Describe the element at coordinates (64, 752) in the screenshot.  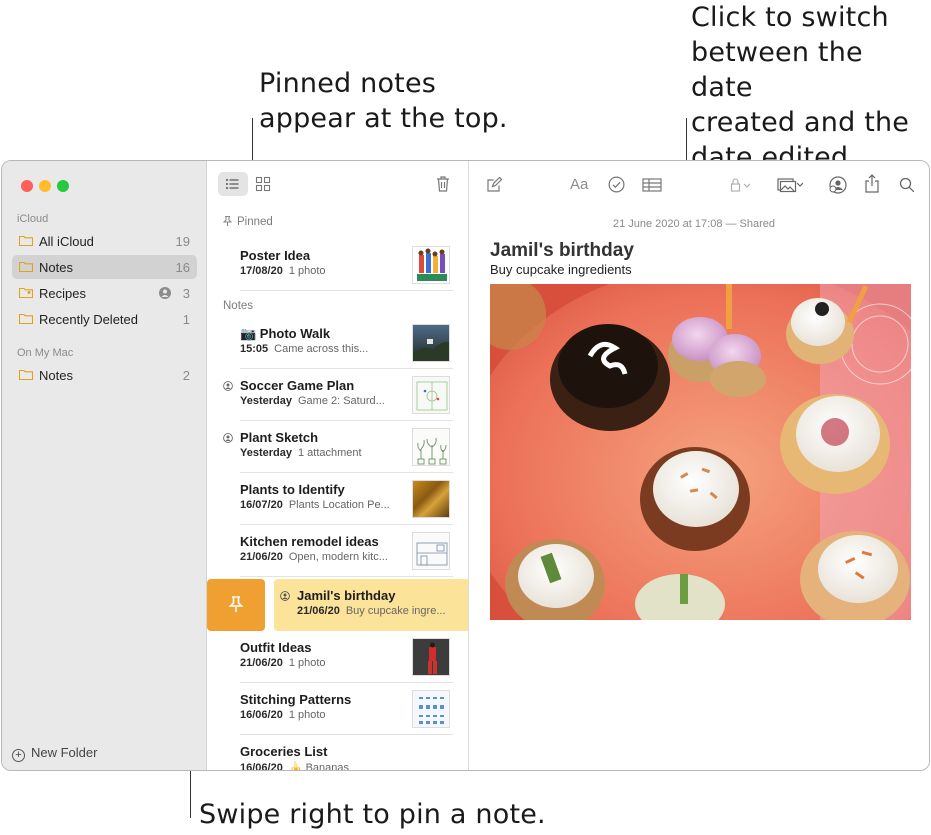
I see `new-folder-label: New Folder` at that location.